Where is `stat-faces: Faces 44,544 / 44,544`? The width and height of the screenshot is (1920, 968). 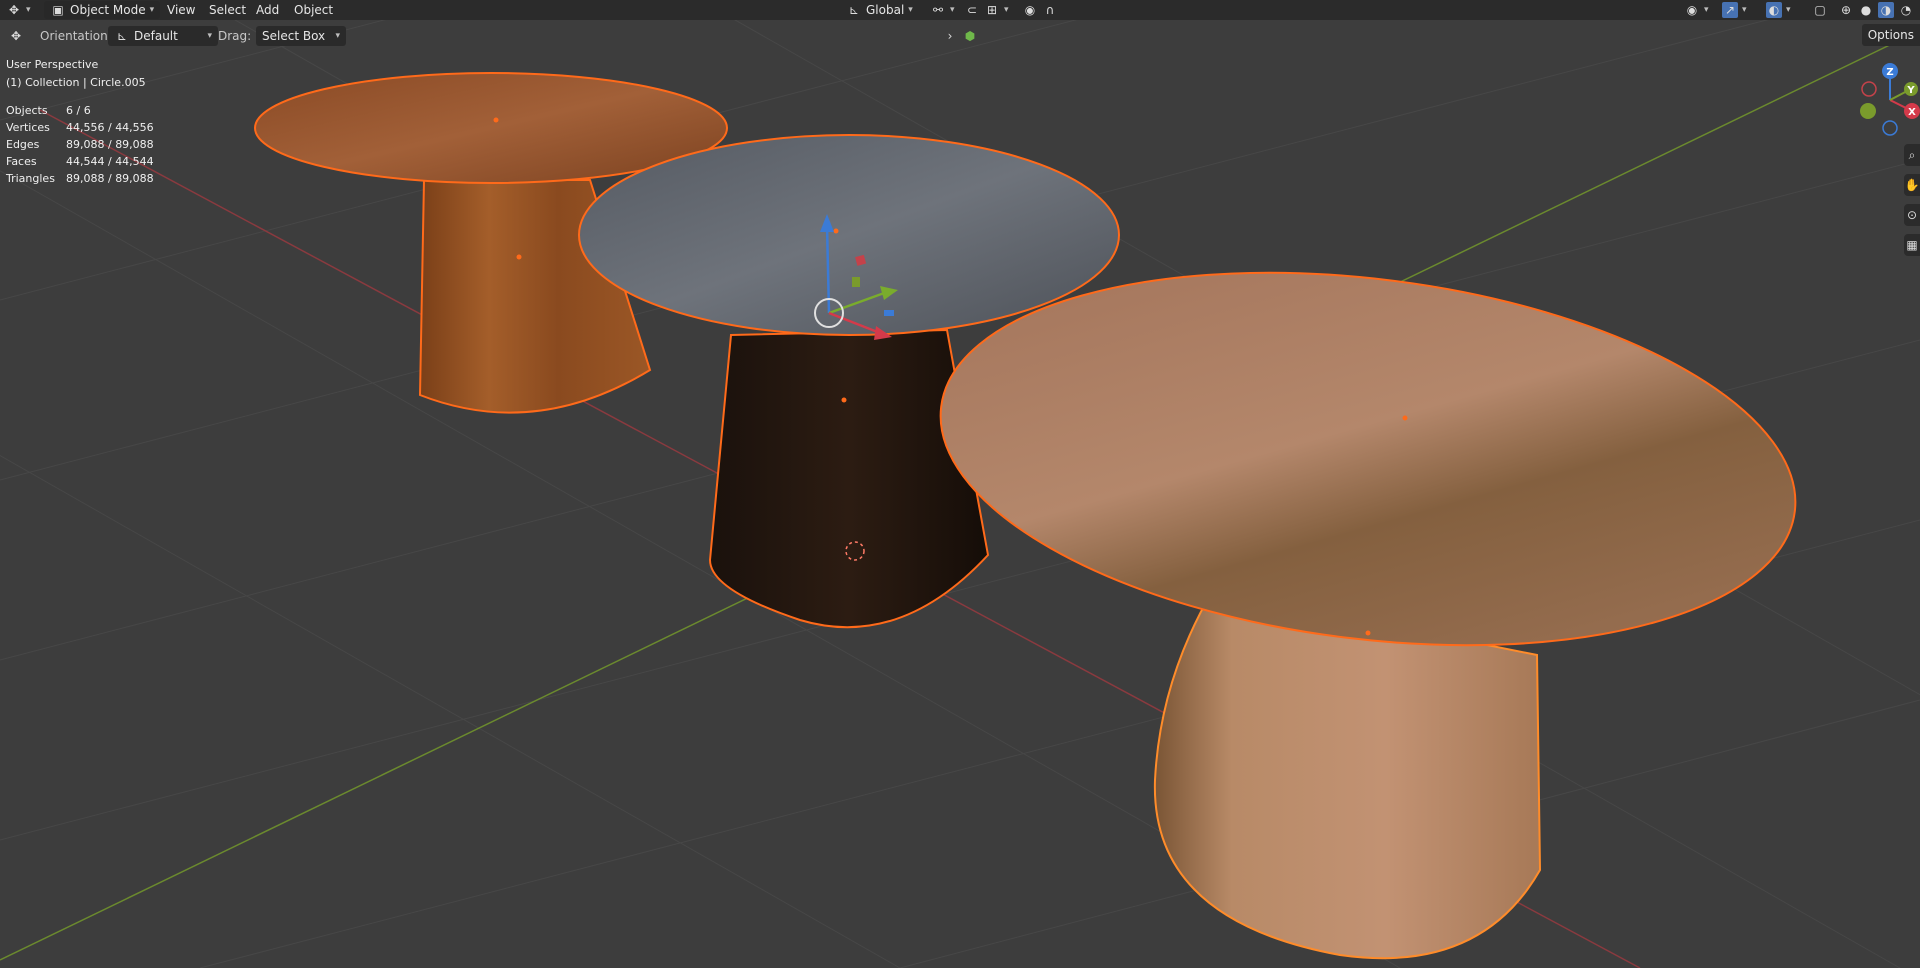 stat-faces: Faces 44,544 / 44,544 is located at coordinates (80, 161).